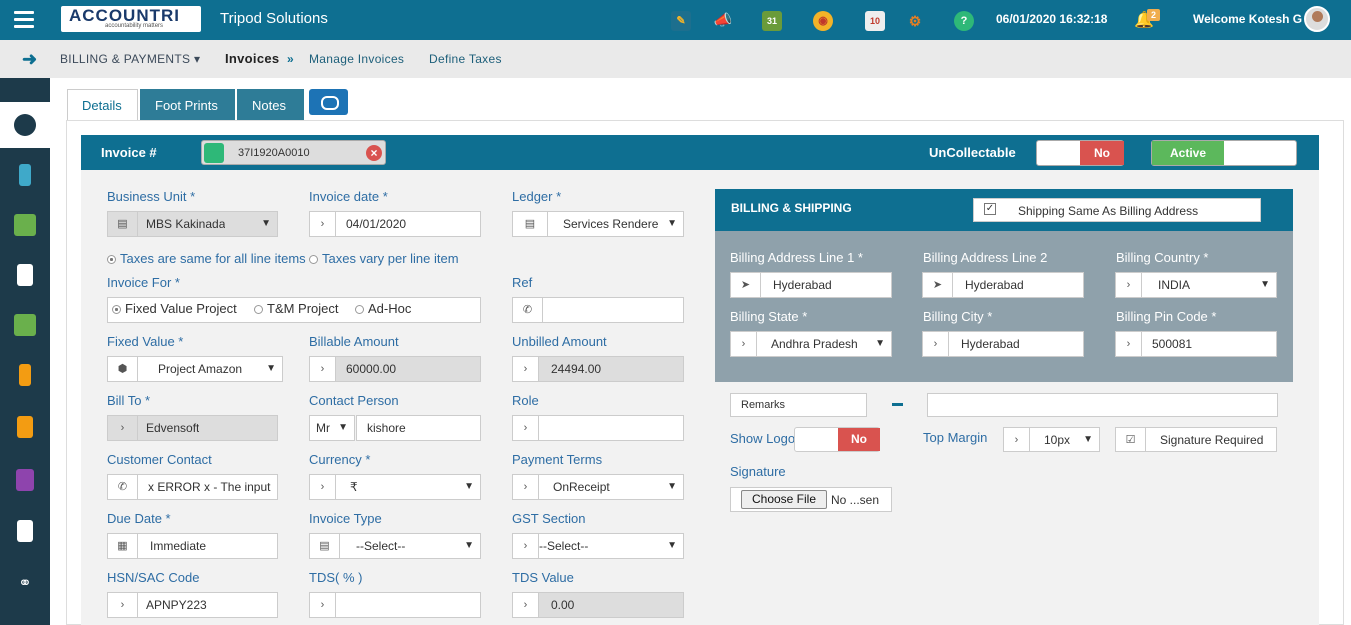 The width and height of the screenshot is (1351, 625). I want to click on target-icon: ◉, so click(823, 21).